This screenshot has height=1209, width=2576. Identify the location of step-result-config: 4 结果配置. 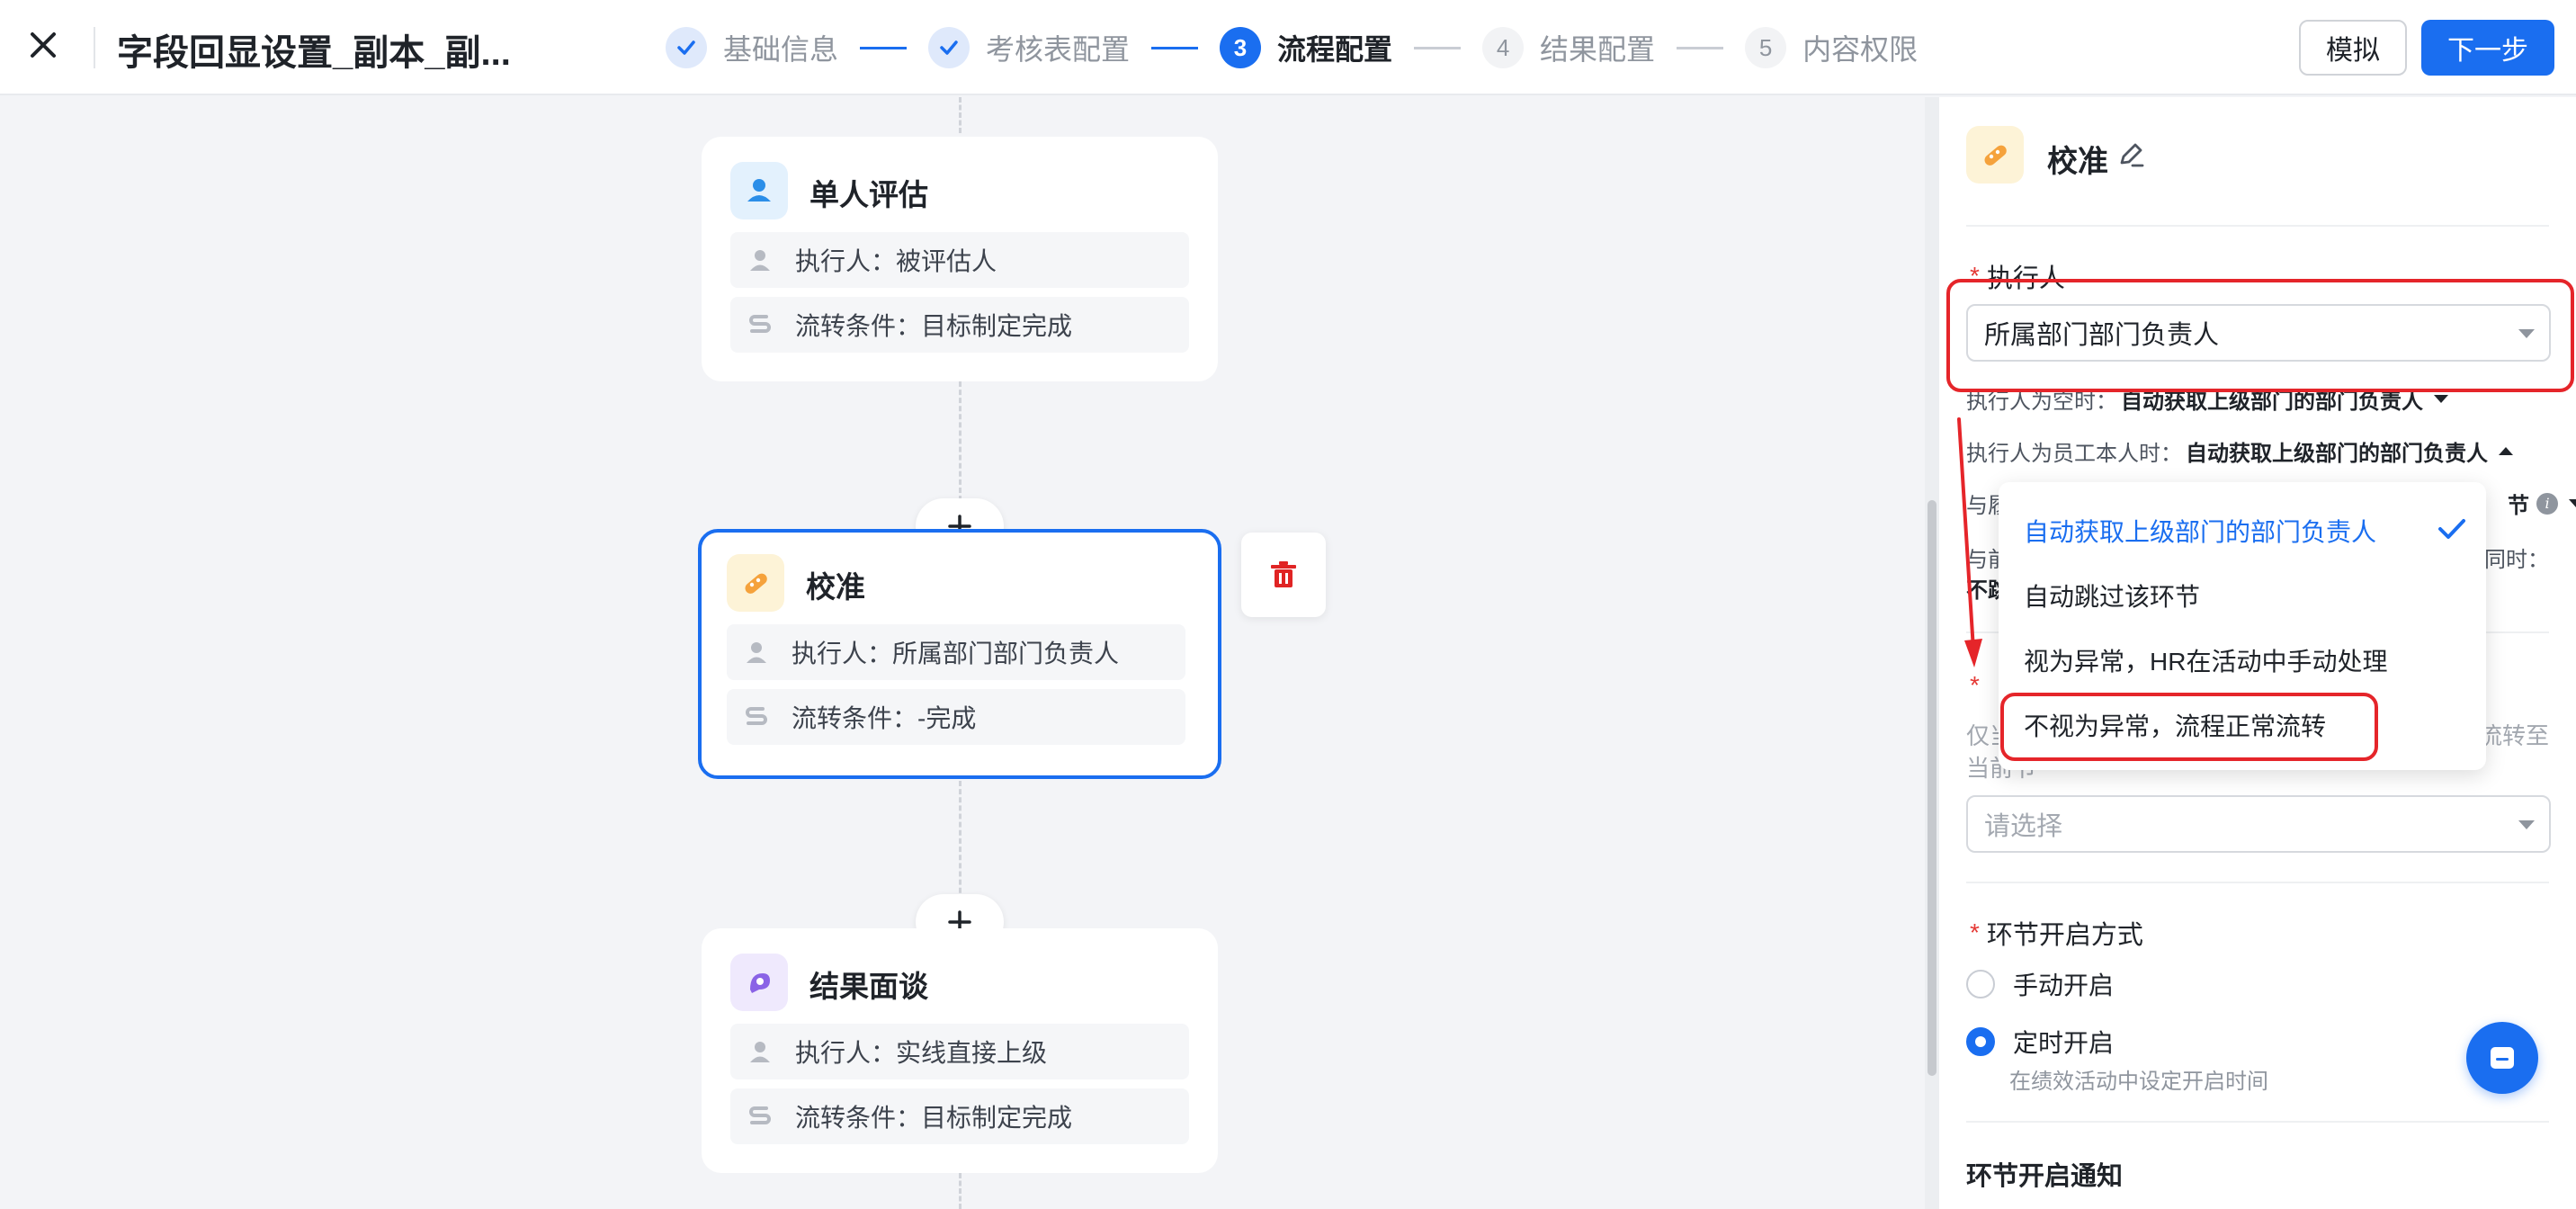
(1568, 47).